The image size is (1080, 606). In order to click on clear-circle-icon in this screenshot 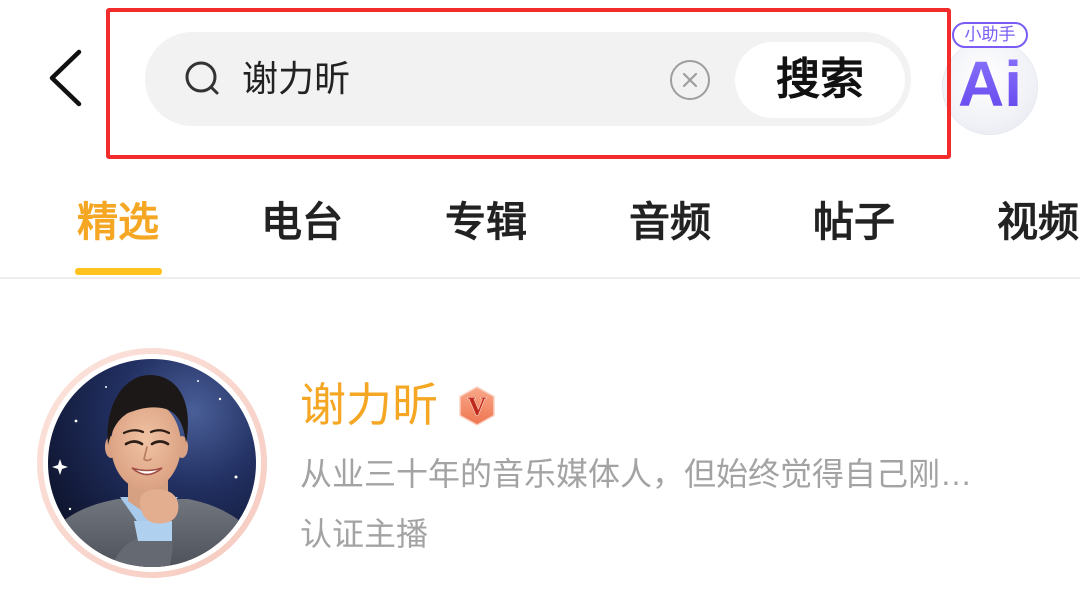, I will do `click(690, 80)`.